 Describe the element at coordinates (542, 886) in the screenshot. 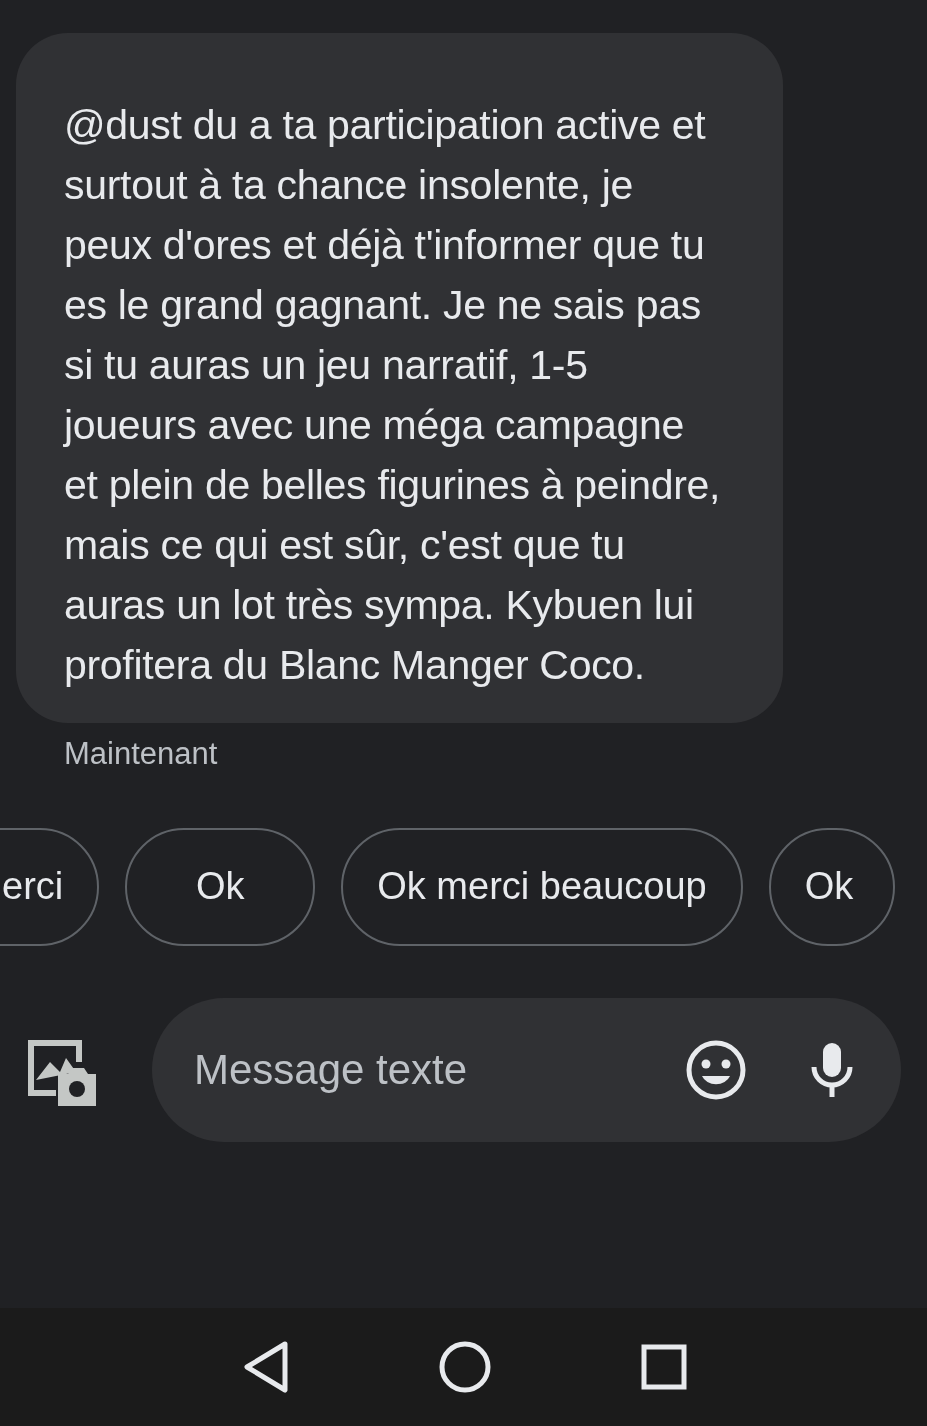

I see `suggestion-chip: Ok merci beaucoup` at that location.